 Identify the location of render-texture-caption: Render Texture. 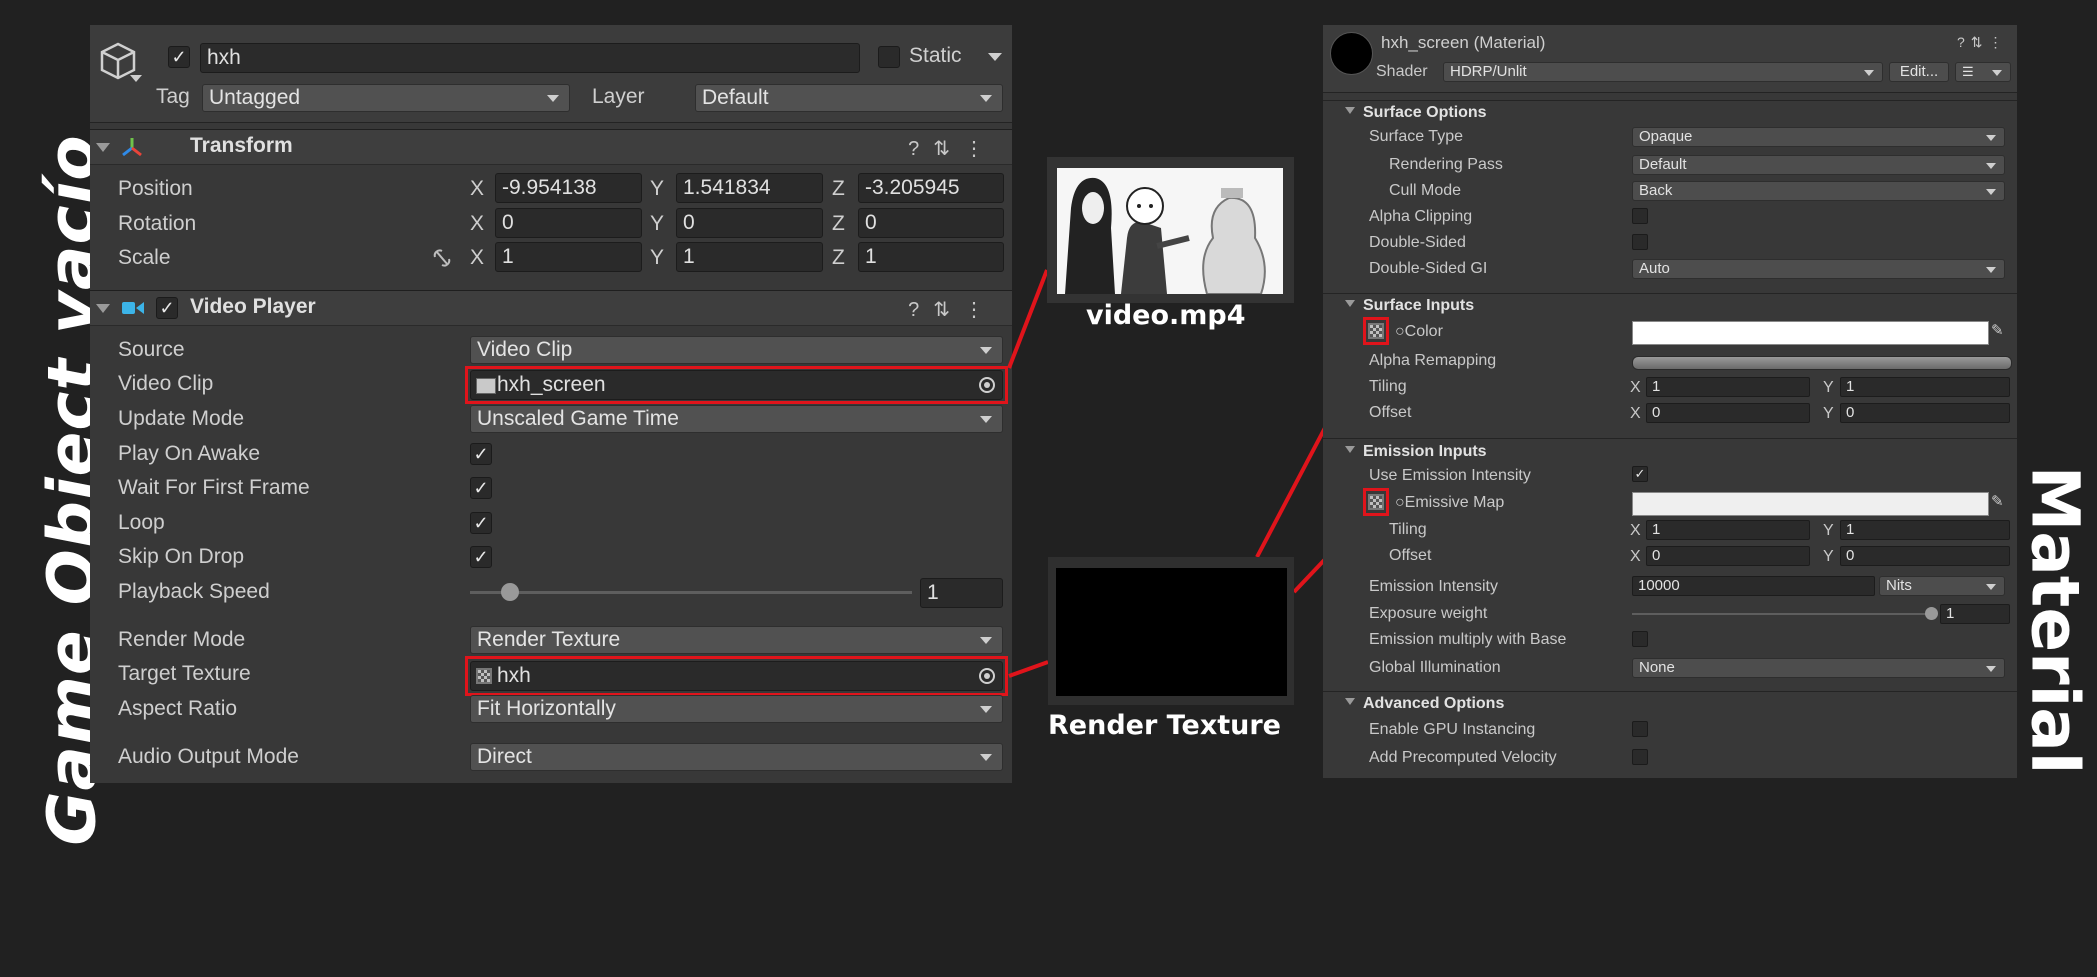
(1164, 725).